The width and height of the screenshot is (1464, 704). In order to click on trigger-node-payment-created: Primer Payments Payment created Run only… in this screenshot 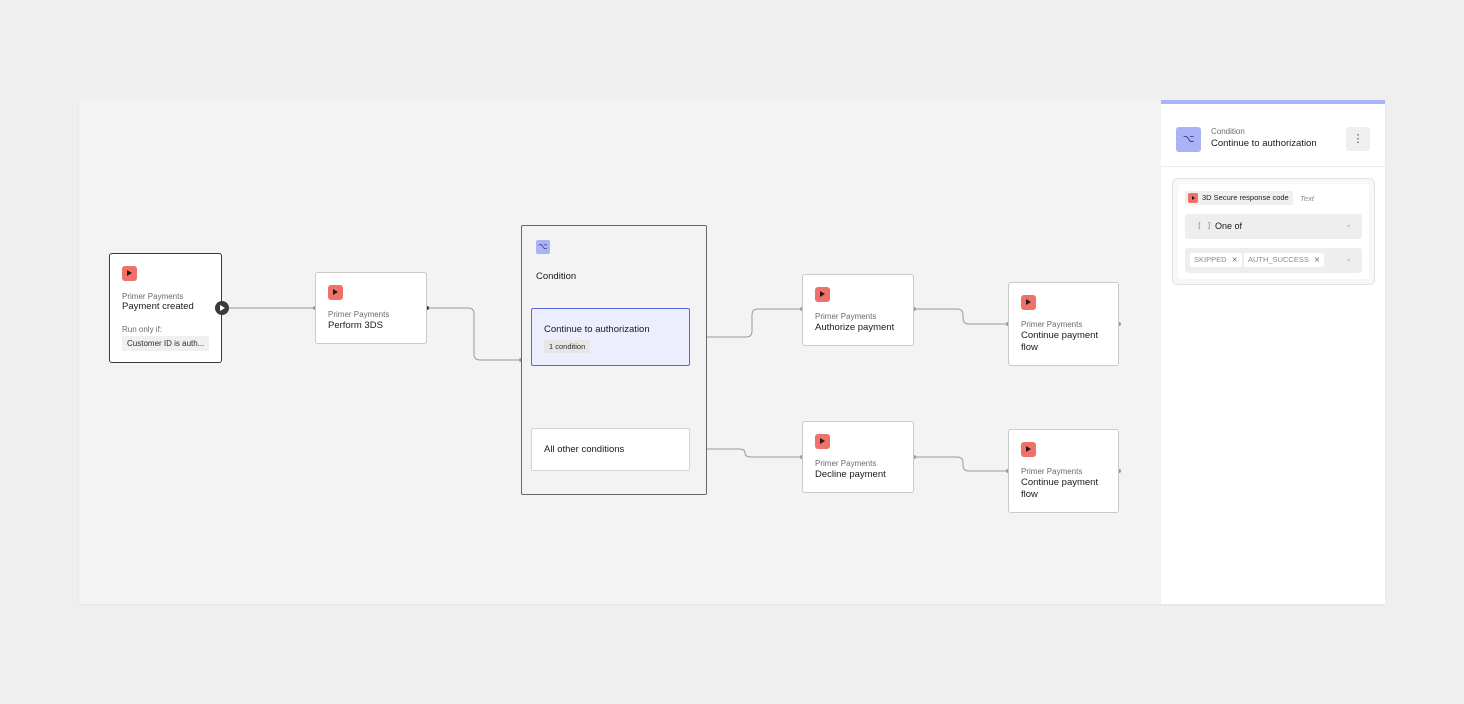, I will do `click(165, 308)`.